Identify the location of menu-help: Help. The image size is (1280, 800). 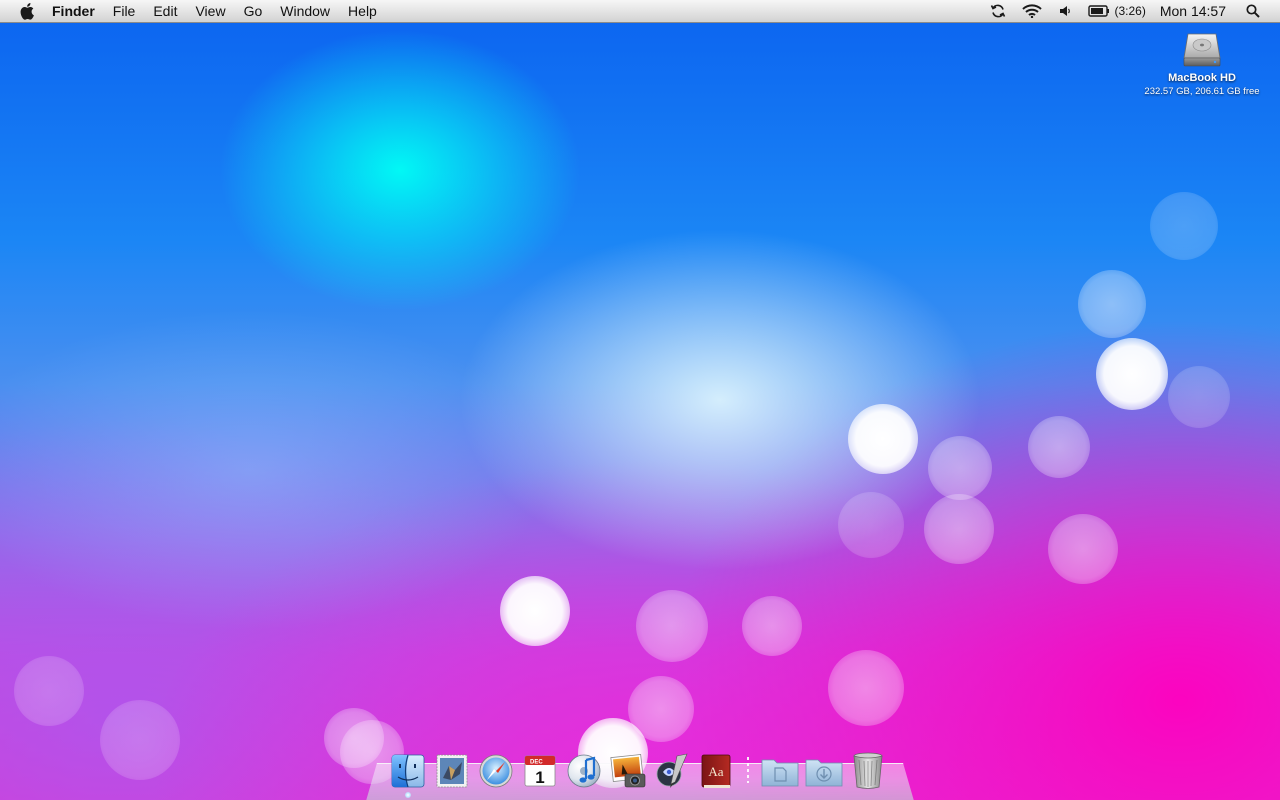
(362, 11).